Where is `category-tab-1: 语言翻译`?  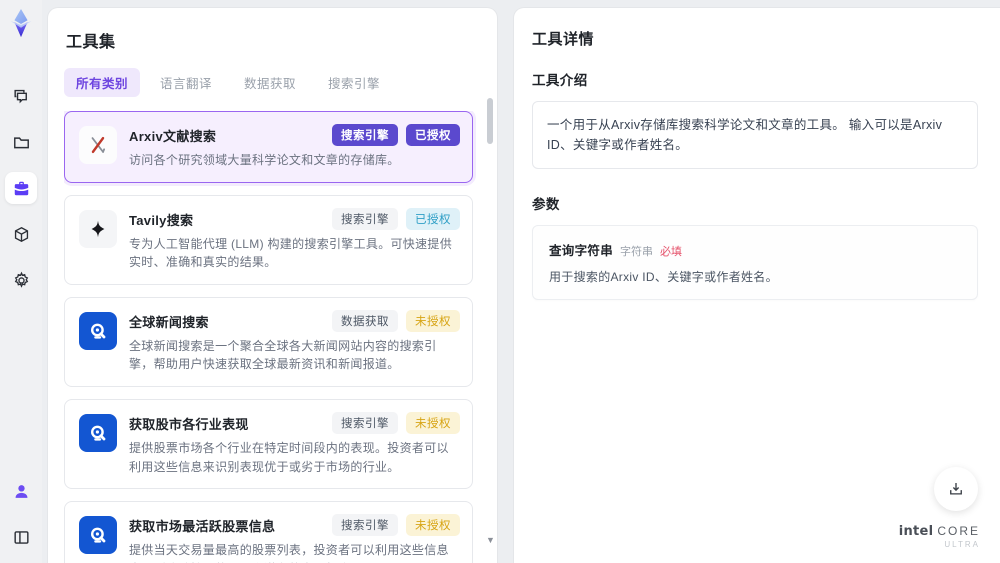 category-tab-1: 语言翻译 is located at coordinates (186, 82).